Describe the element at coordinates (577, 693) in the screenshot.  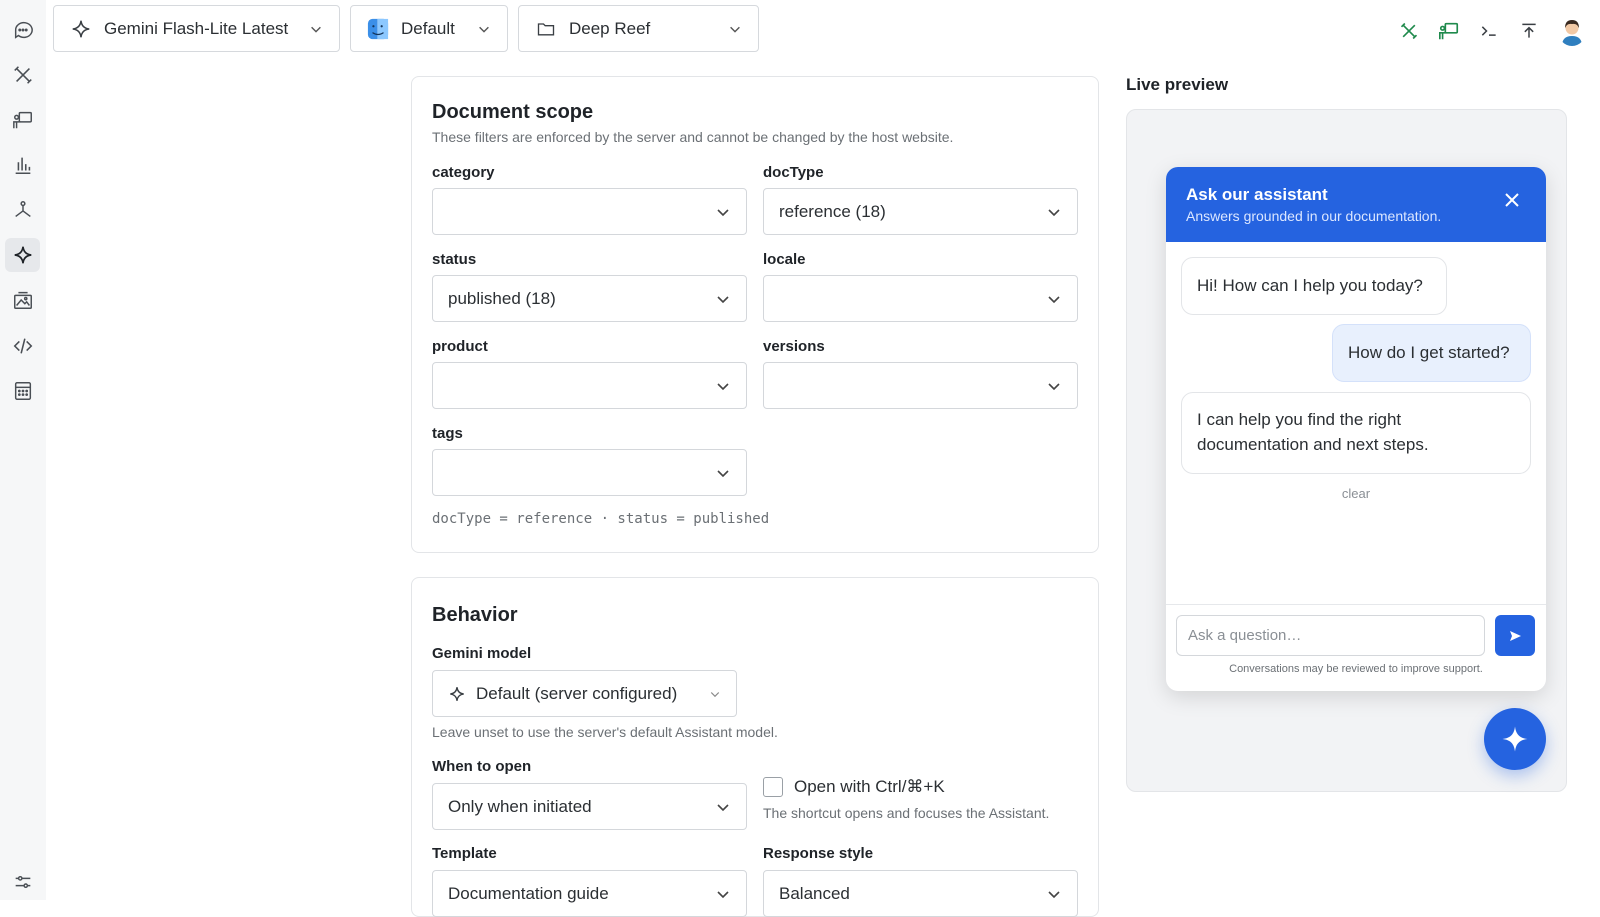
I see `gemini-model-value: Default (server configured)` at that location.